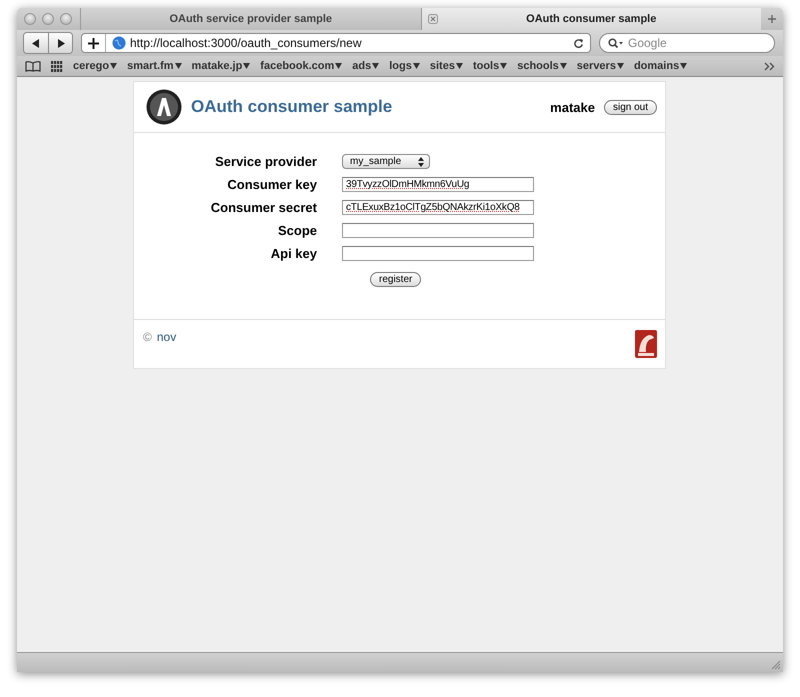 The height and width of the screenshot is (697, 800). Describe the element at coordinates (296, 230) in the screenshot. I see `field-label: Scope` at that location.